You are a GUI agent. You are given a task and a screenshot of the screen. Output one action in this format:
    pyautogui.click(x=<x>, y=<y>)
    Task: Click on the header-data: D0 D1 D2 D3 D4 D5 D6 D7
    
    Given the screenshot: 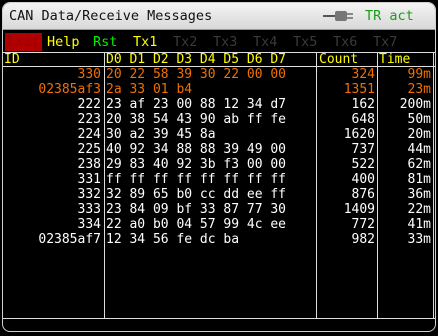 What is the action you would take?
    pyautogui.click(x=196, y=59)
    